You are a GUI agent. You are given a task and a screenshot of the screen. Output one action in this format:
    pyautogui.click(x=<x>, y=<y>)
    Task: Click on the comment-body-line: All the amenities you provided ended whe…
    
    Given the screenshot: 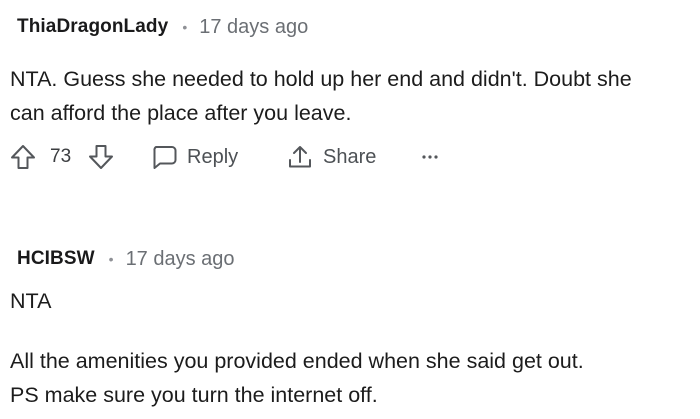 What is the action you would take?
    pyautogui.click(x=297, y=361)
    